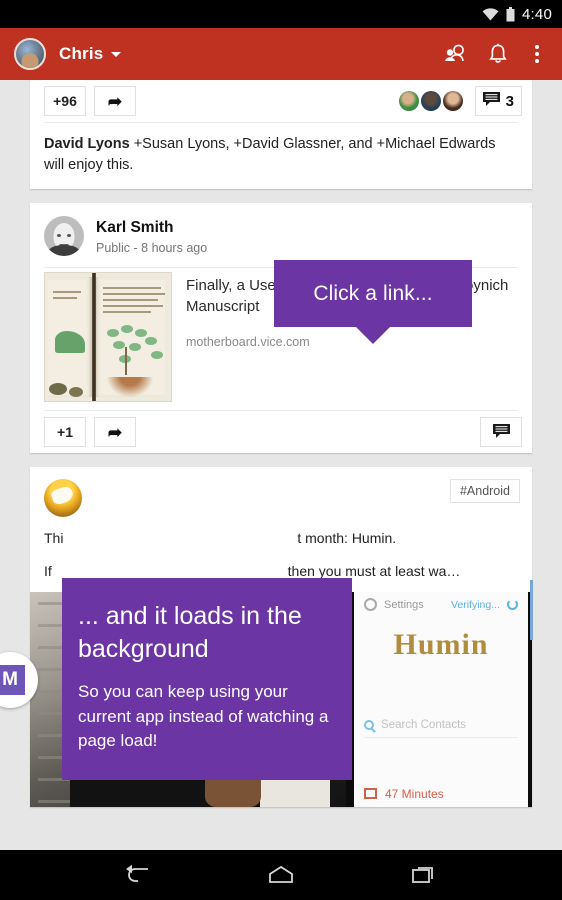 The width and height of the screenshot is (562, 900). I want to click on home-icon, so click(281, 875).